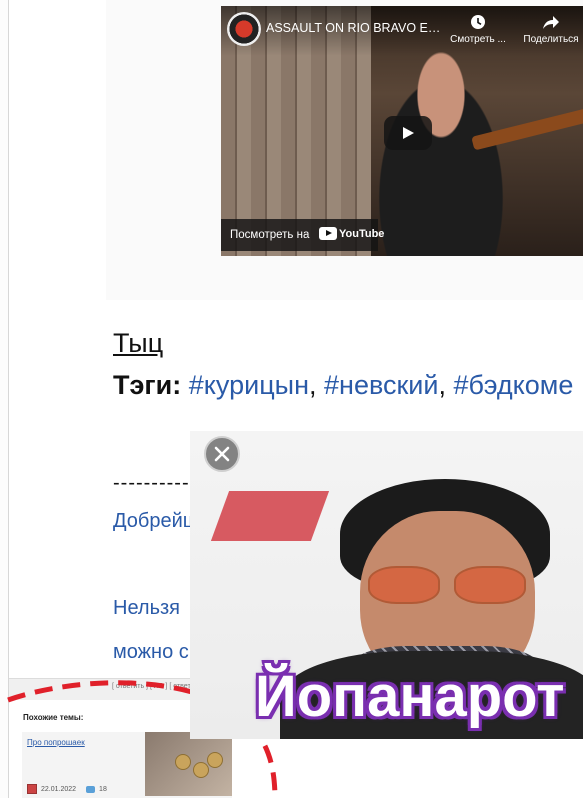 This screenshot has height=800, width=583. What do you see at coordinates (147, 385) in the screenshot?
I see `tags-label: Тэги:` at bounding box center [147, 385].